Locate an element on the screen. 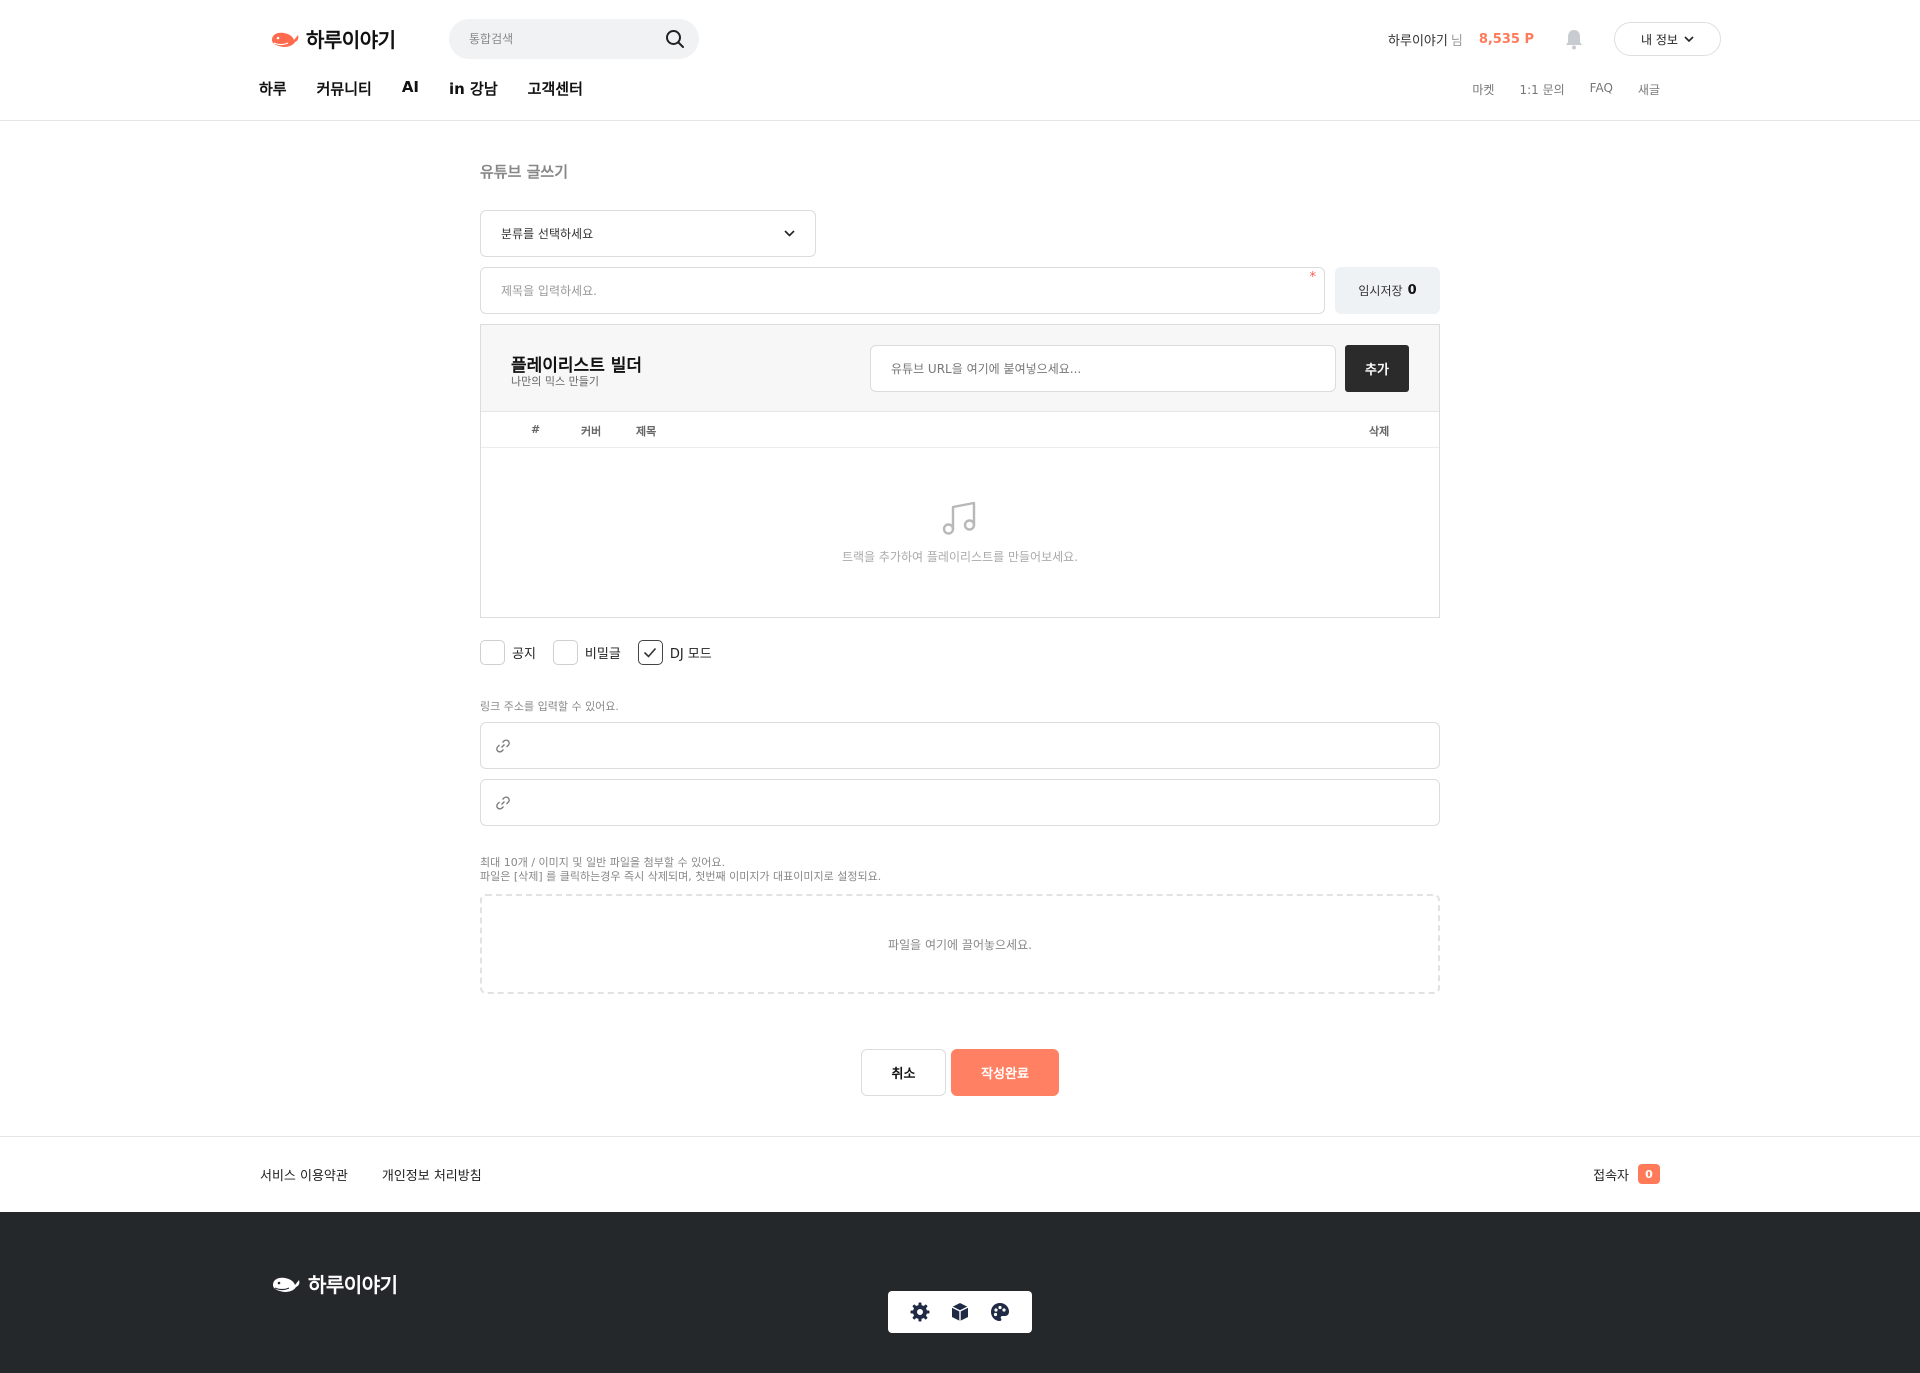  user-name: 하루이야기 님 is located at coordinates (1425, 39).